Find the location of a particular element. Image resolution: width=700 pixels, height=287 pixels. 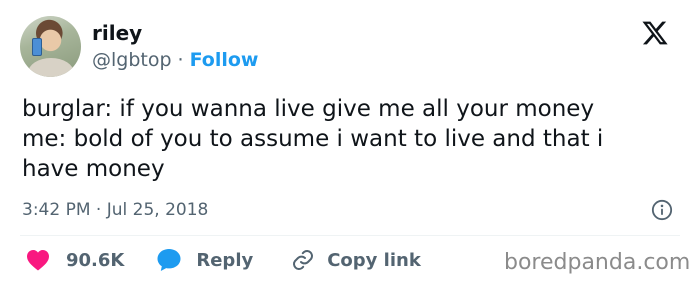

x-logo-icon is located at coordinates (655, 33).